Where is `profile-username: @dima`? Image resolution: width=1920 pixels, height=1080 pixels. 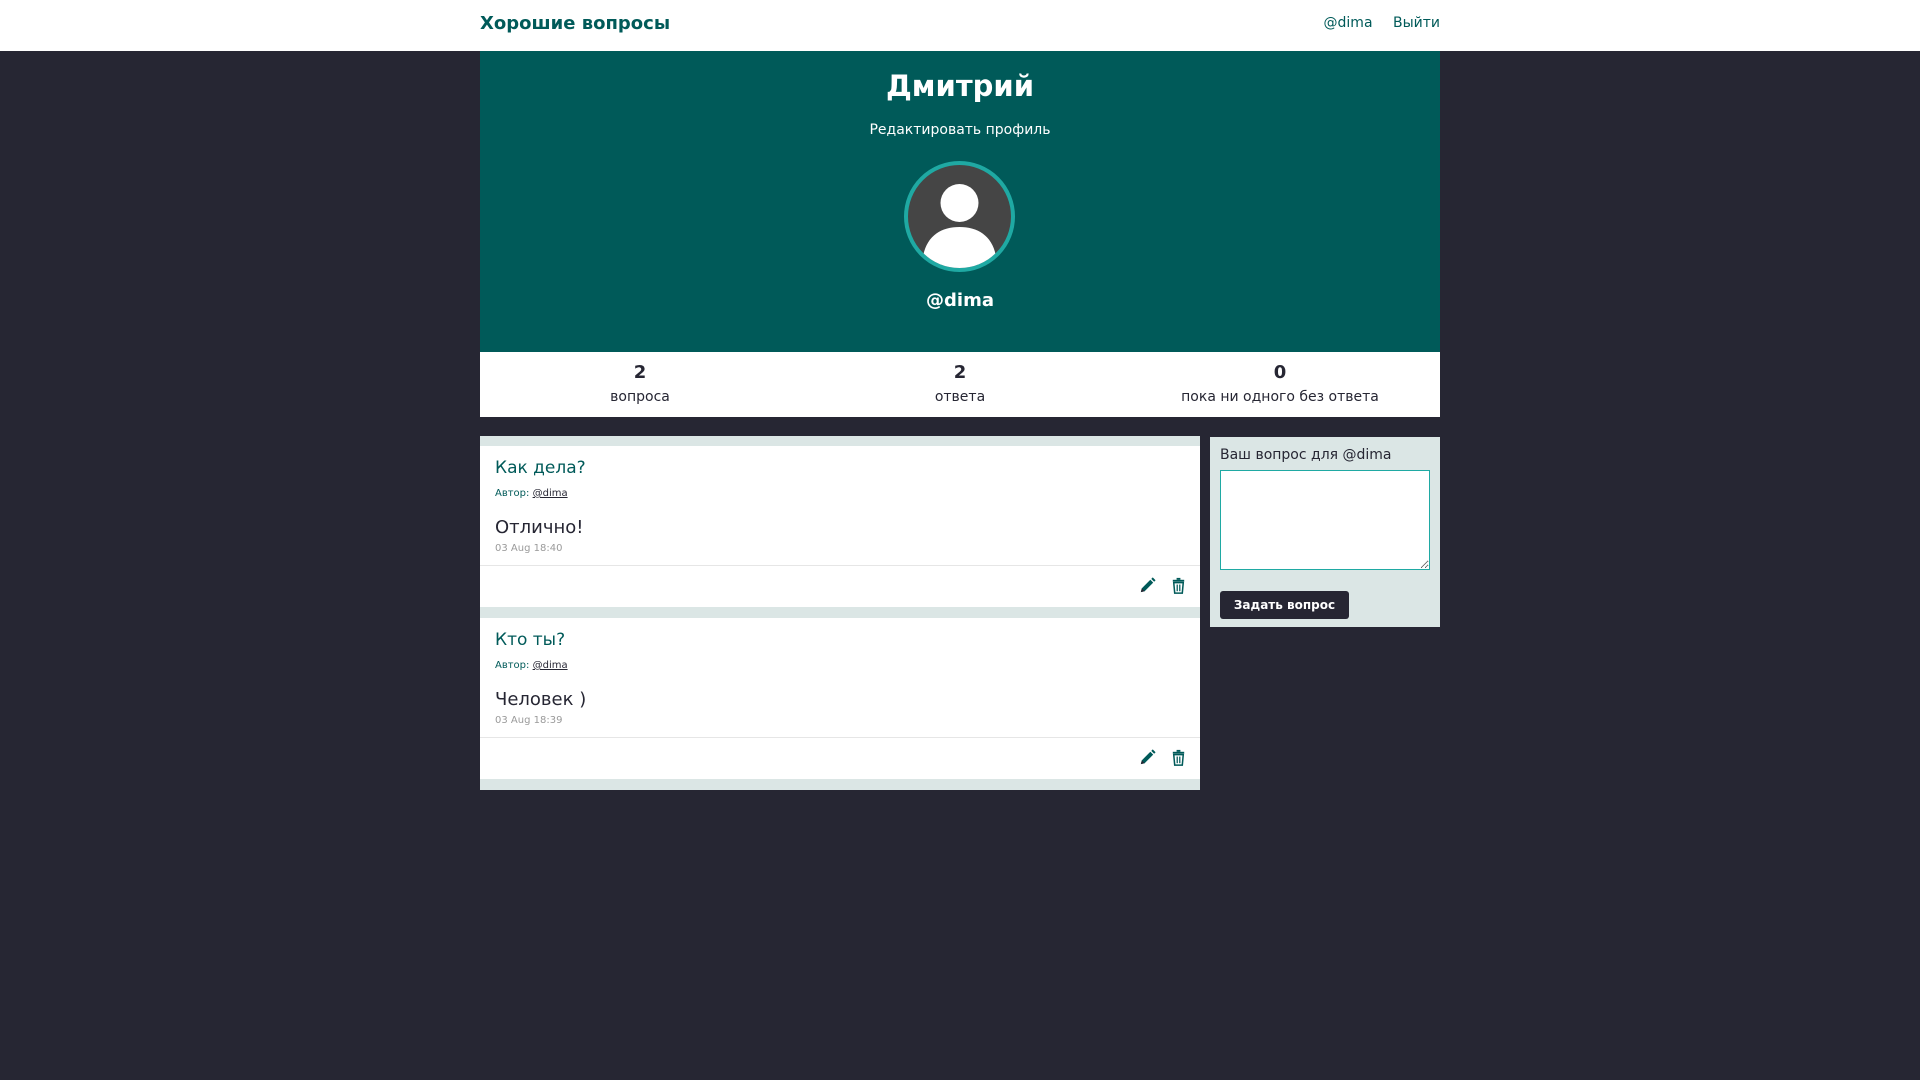 profile-username: @dima is located at coordinates (960, 300).